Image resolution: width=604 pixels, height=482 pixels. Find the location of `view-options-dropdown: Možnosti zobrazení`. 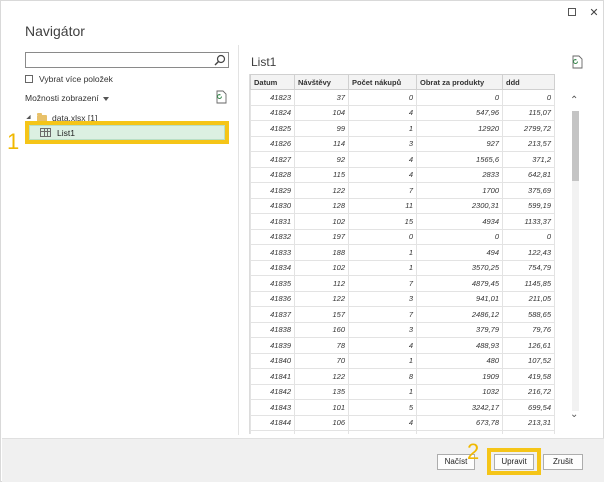

view-options-dropdown: Možnosti zobrazení is located at coordinates (67, 98).